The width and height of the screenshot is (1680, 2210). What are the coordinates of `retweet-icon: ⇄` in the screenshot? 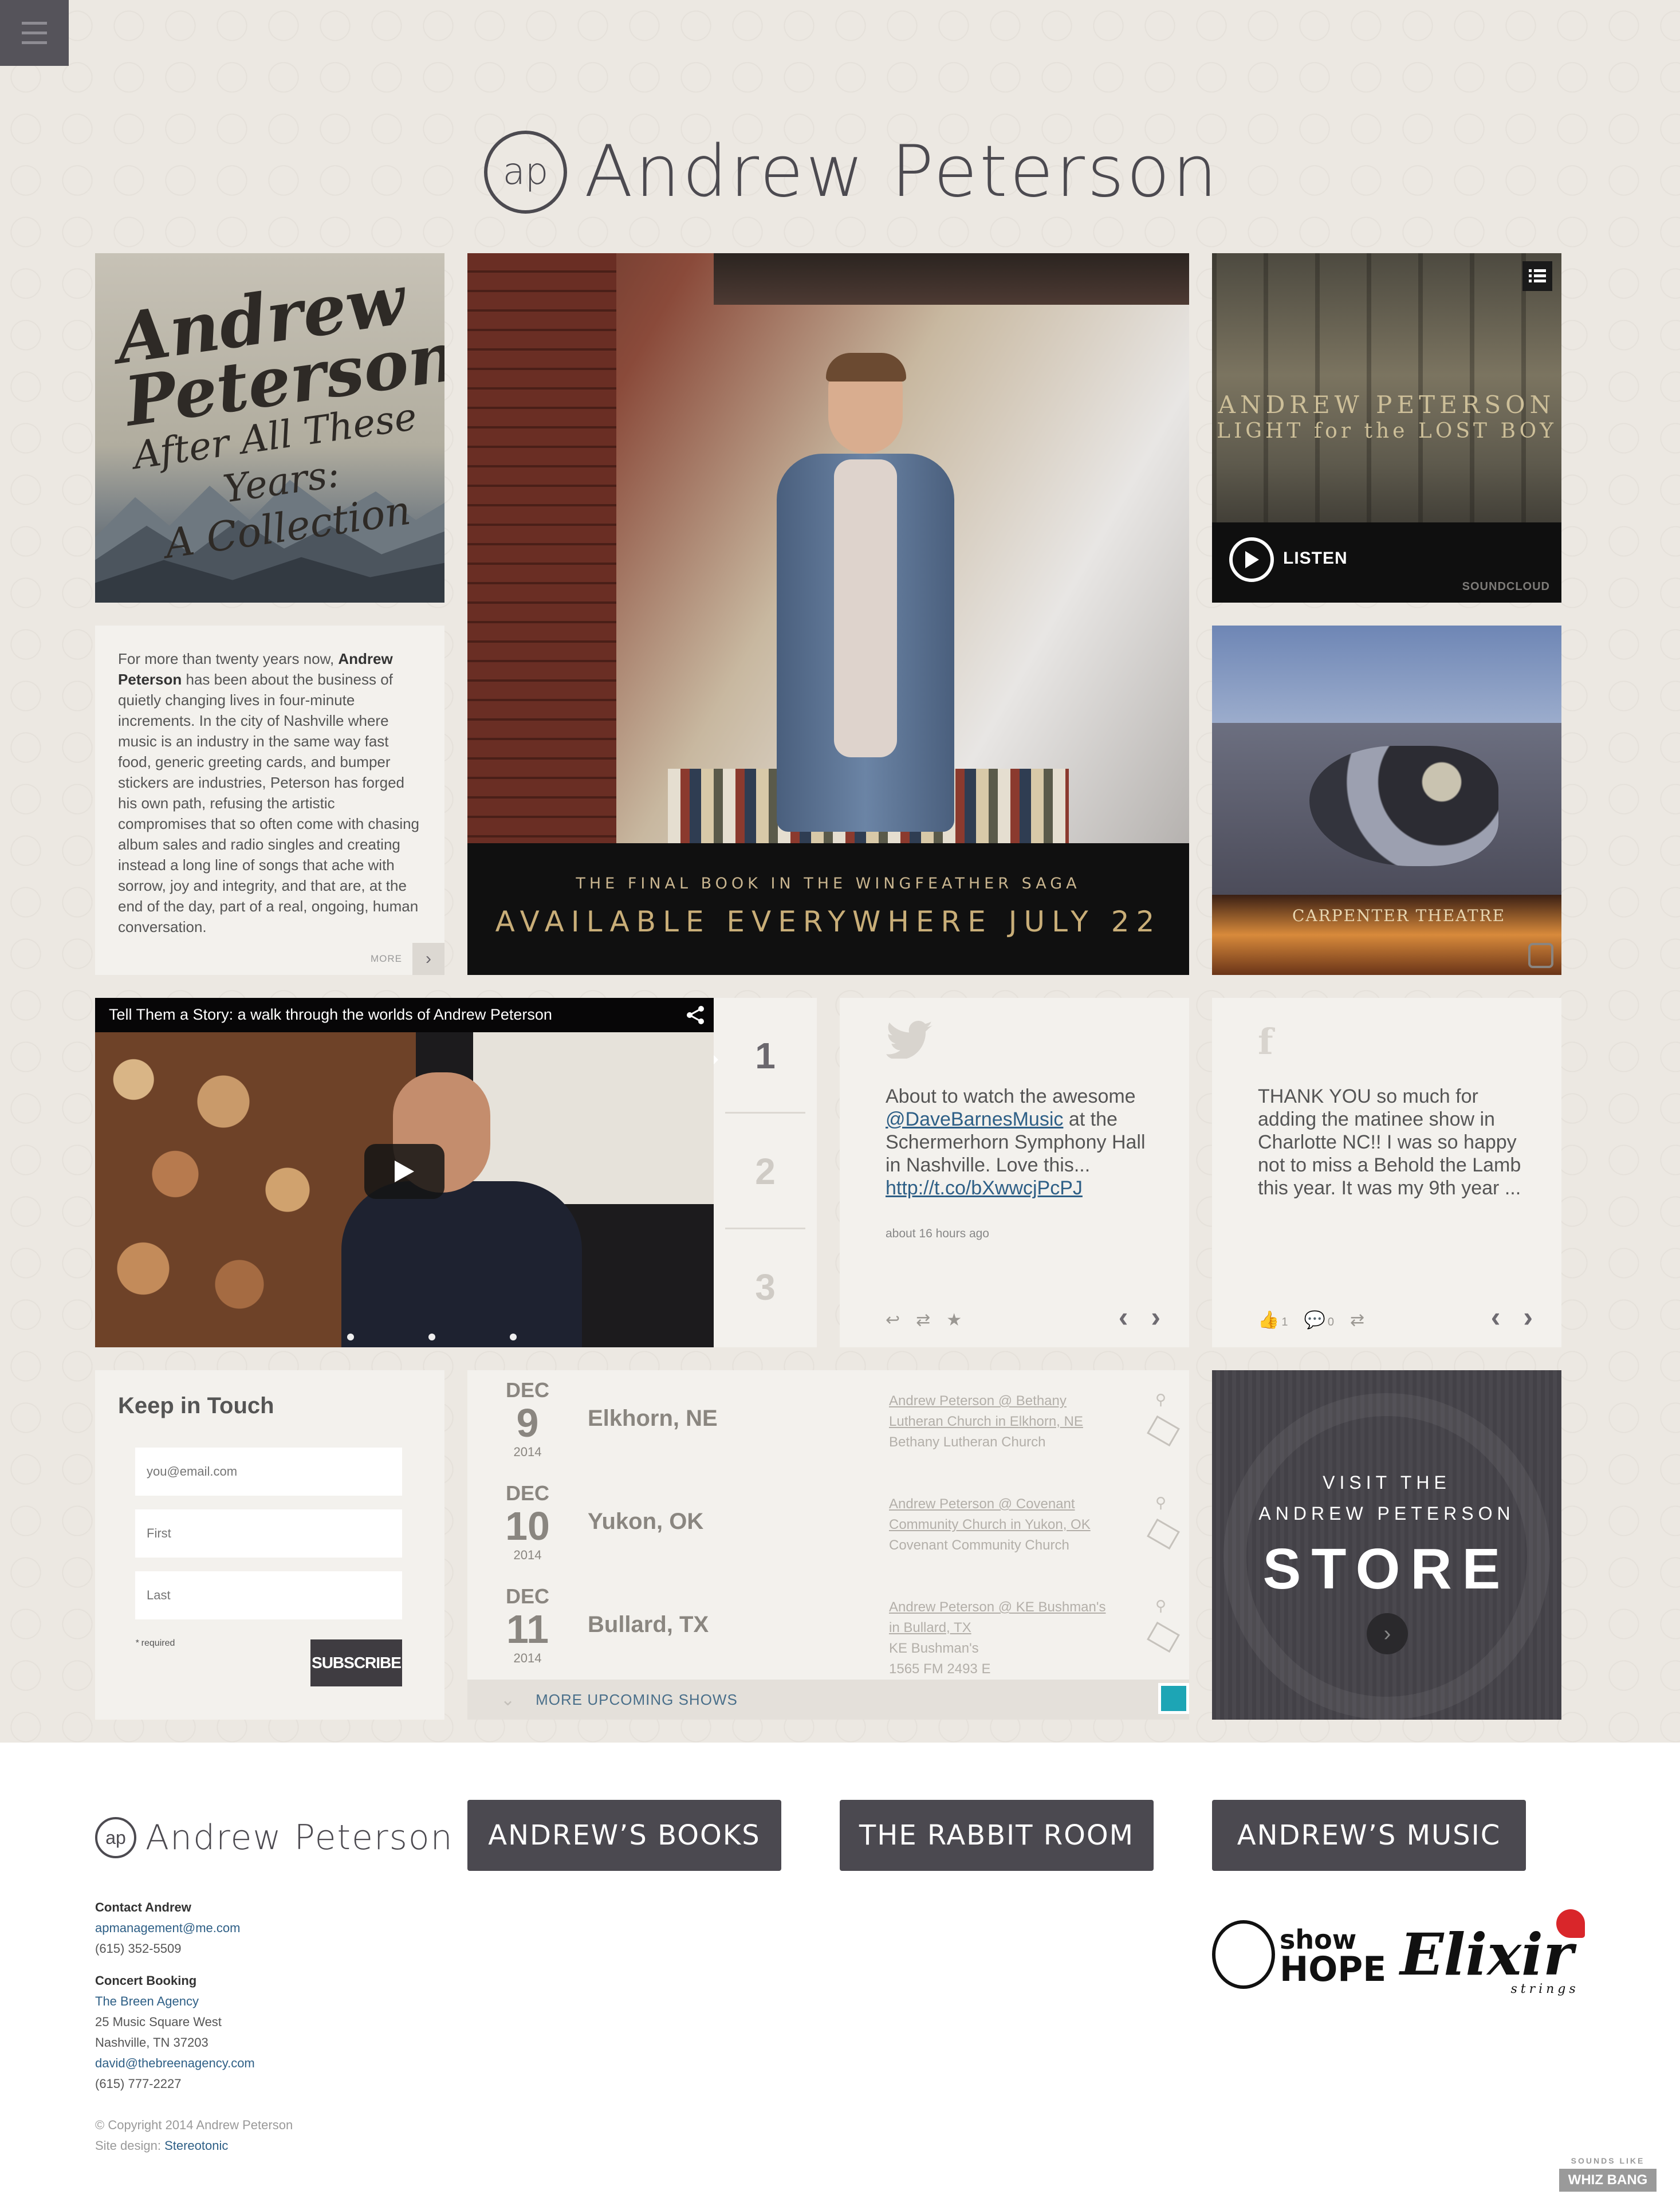 It's located at (923, 1320).